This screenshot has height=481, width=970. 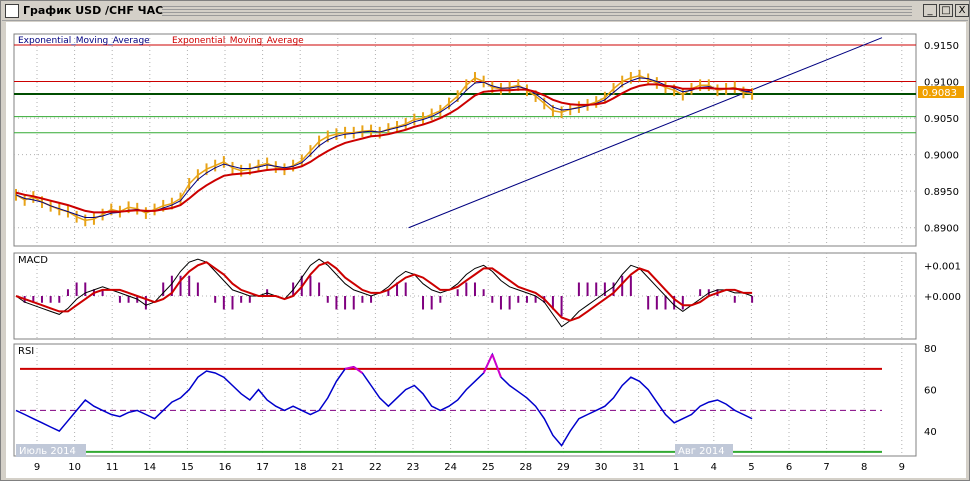 What do you see at coordinates (941, 156) in the screenshot?
I see `price-tick-label: 0.9000` at bounding box center [941, 156].